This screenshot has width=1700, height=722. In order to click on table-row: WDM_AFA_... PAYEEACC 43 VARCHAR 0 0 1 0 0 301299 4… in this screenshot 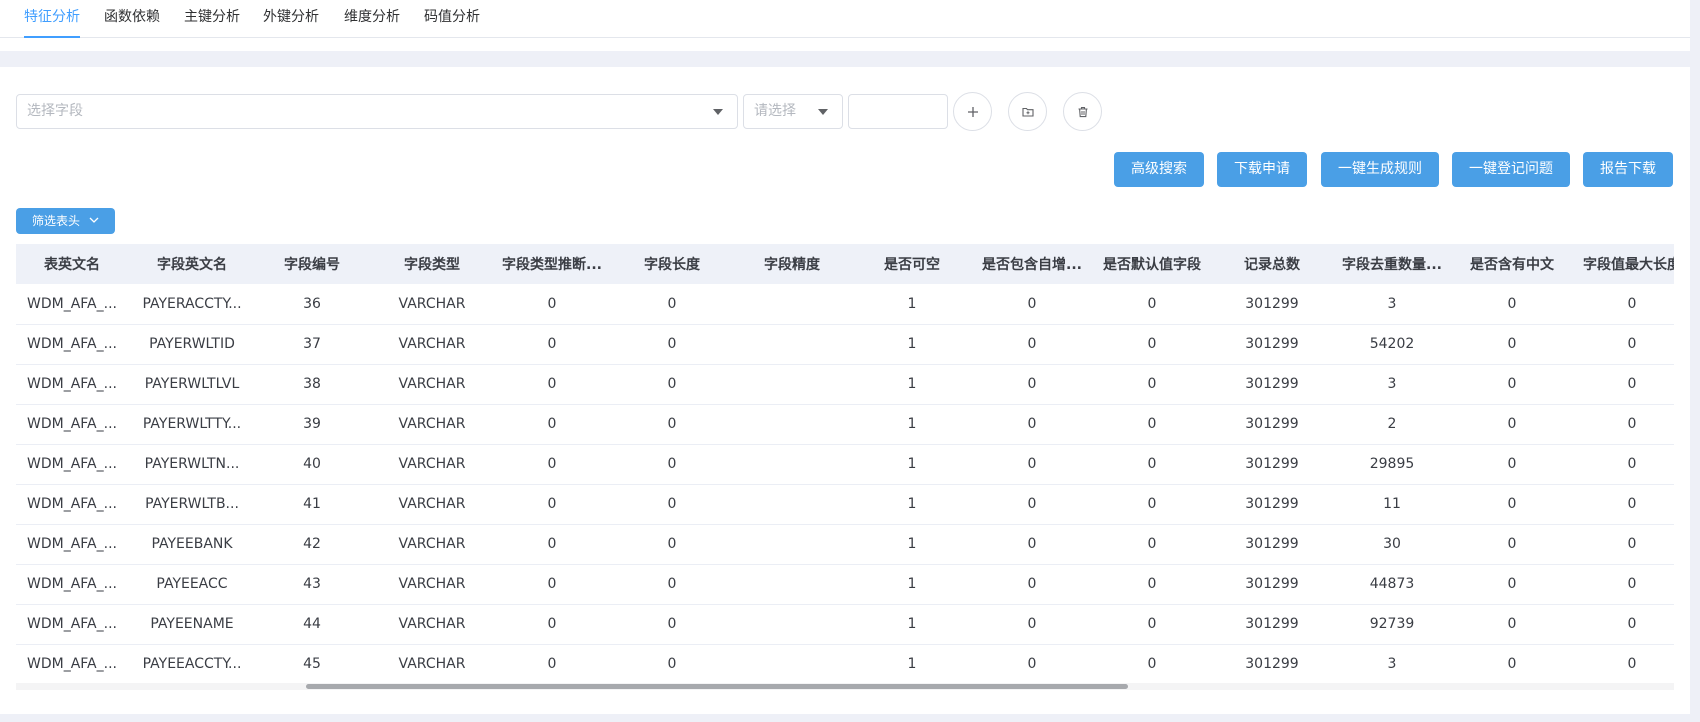, I will do `click(845, 584)`.